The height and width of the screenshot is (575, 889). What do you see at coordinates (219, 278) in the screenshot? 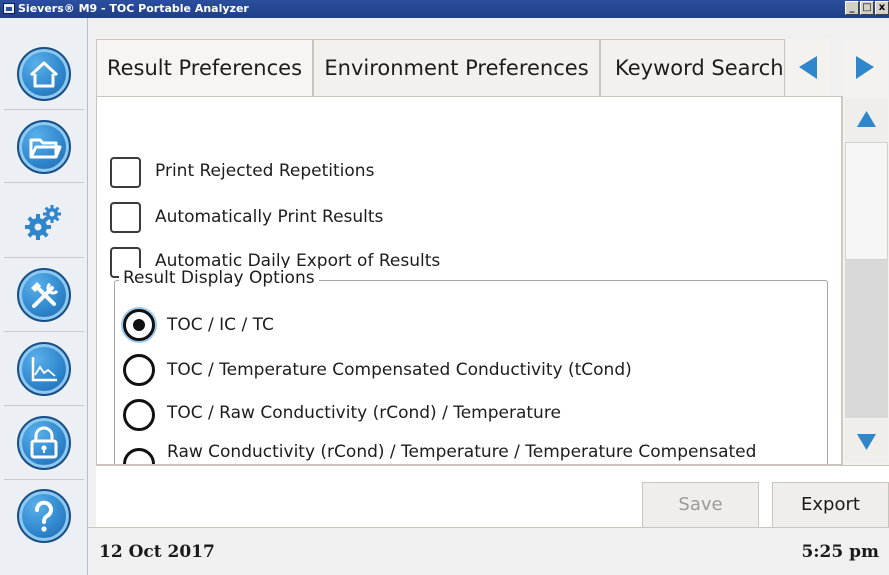
I see `group-legend: Result Display Options` at bounding box center [219, 278].